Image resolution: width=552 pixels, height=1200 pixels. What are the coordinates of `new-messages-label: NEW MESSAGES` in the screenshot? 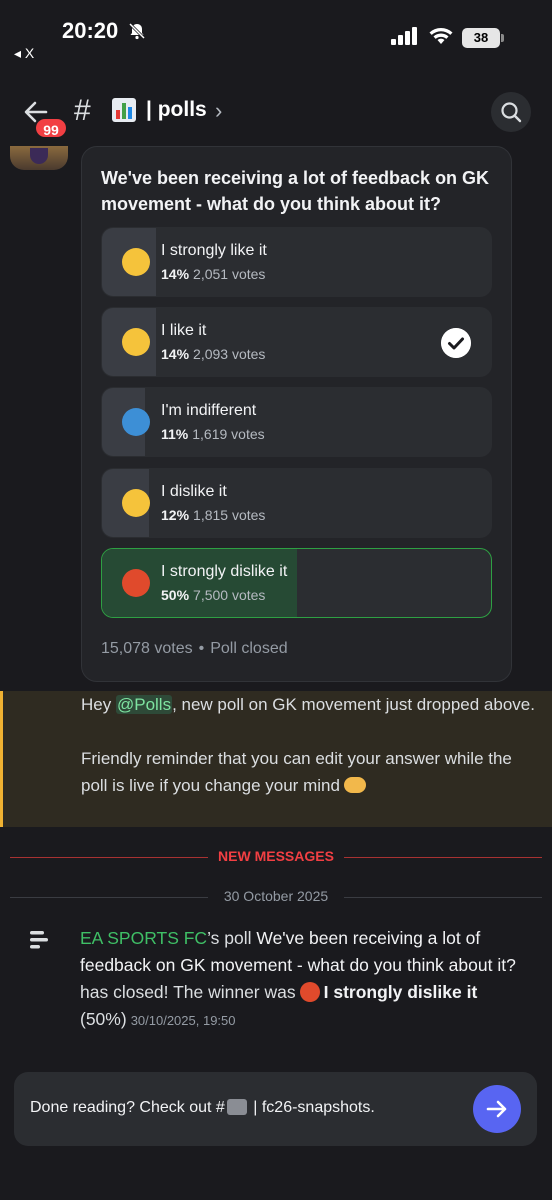 It's located at (276, 856).